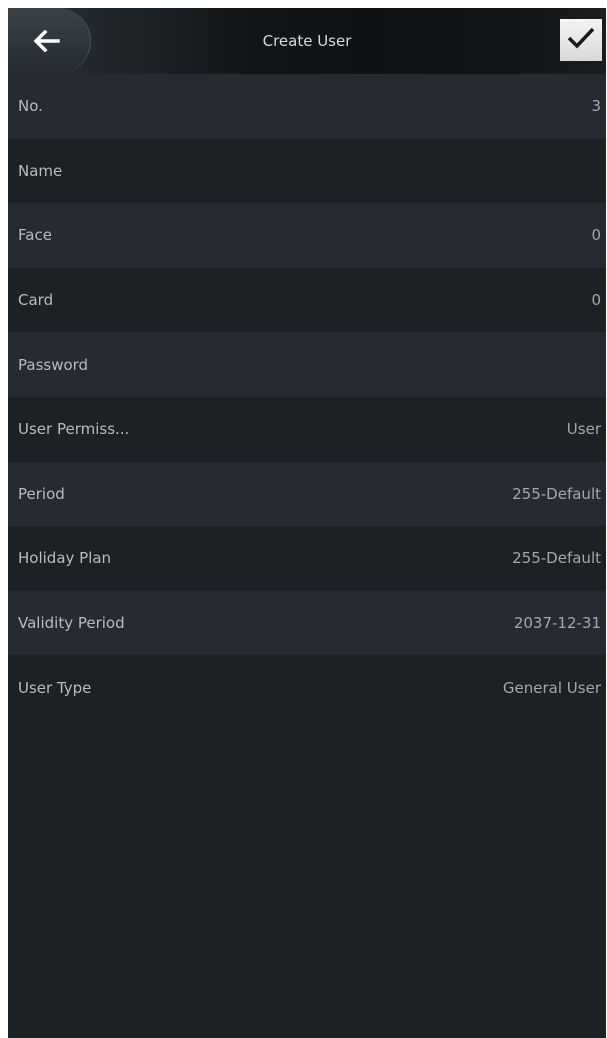 This screenshot has height=1038, width=607. I want to click on field-value: General User, so click(551, 687).